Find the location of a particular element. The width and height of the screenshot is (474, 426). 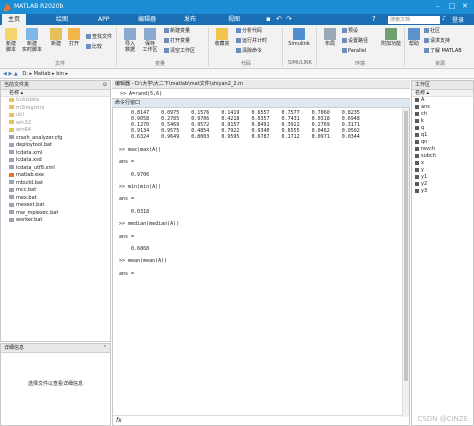

list-item: lcdata.xsd is located at coordinates (55, 161).